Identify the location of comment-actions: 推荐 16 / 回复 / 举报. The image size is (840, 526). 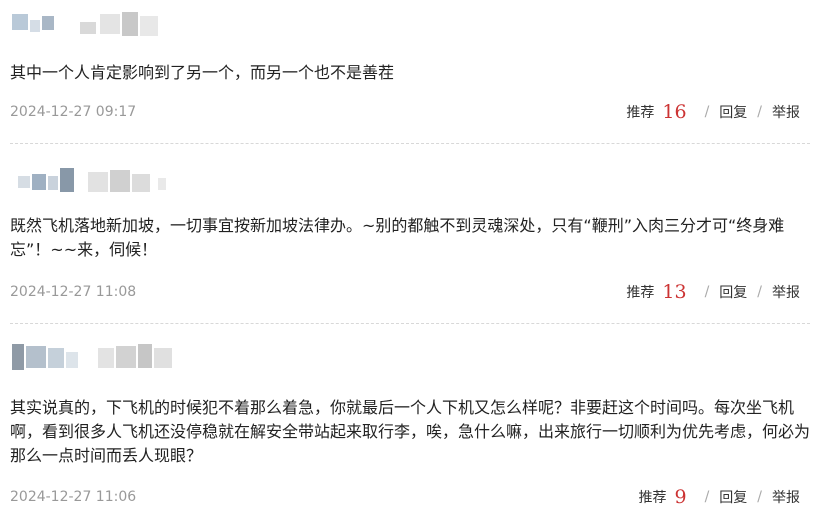
(713, 112).